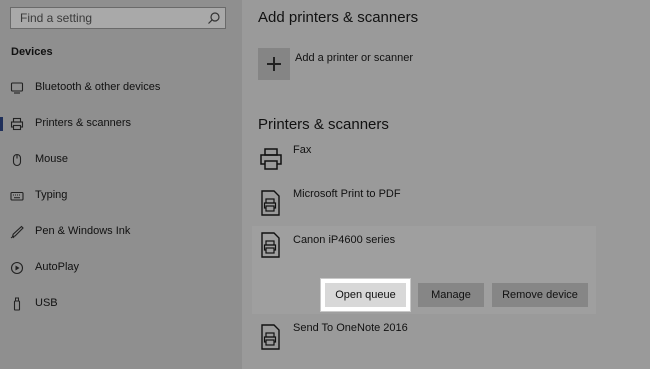 This screenshot has width=650, height=369. What do you see at coordinates (17, 124) in the screenshot?
I see `printer-icon` at bounding box center [17, 124].